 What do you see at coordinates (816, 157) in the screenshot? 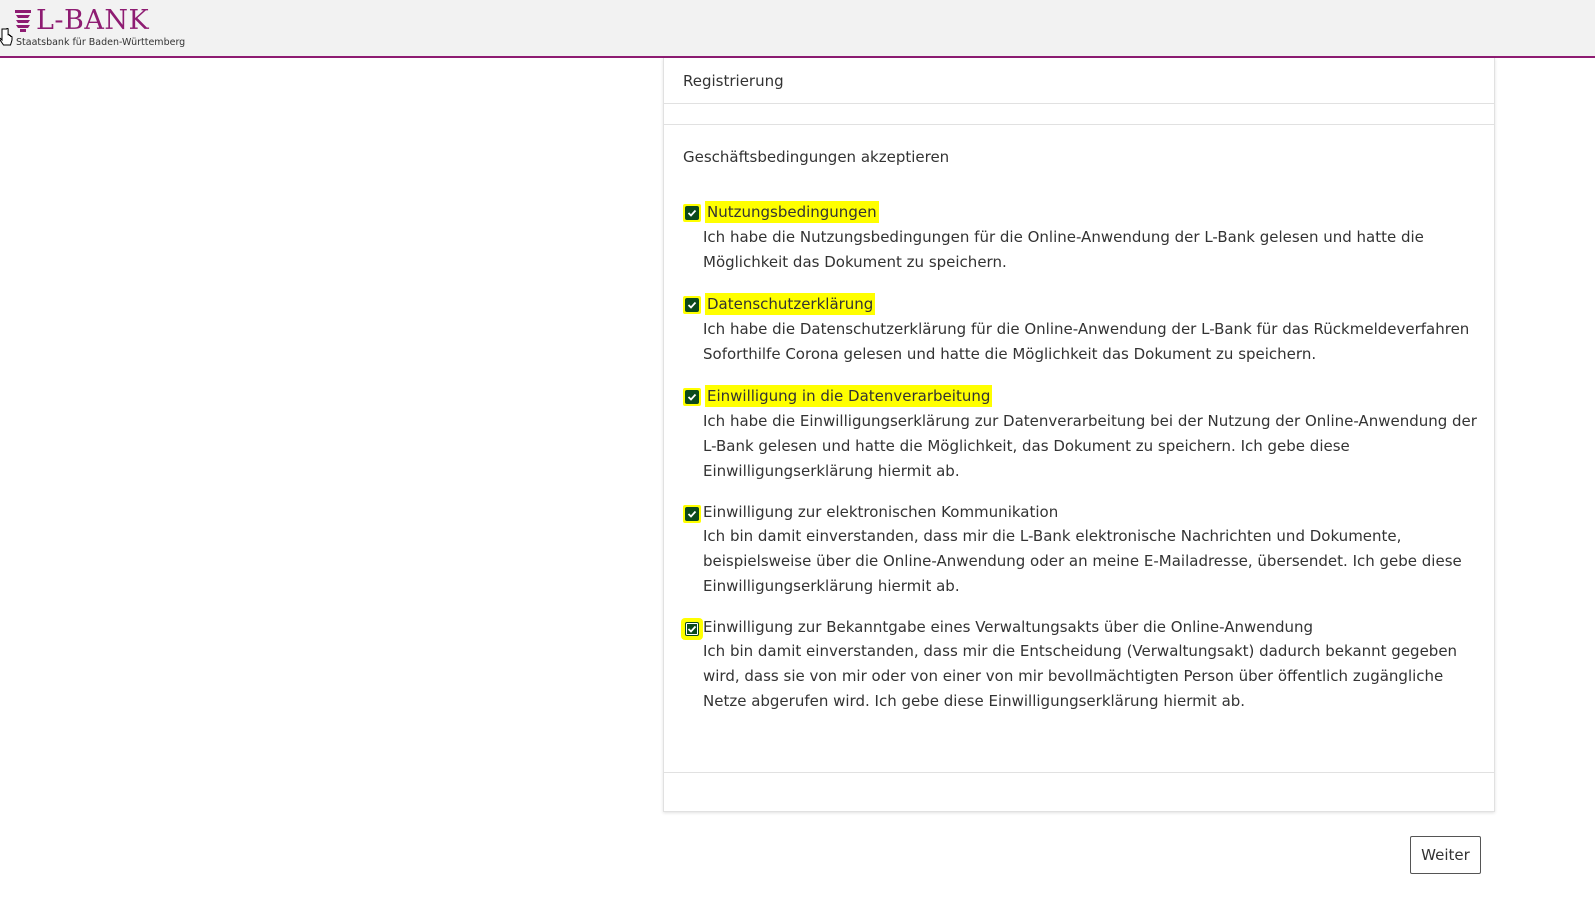
I see `section-title: Geschäftsbedingungen akzeptieren` at bounding box center [816, 157].